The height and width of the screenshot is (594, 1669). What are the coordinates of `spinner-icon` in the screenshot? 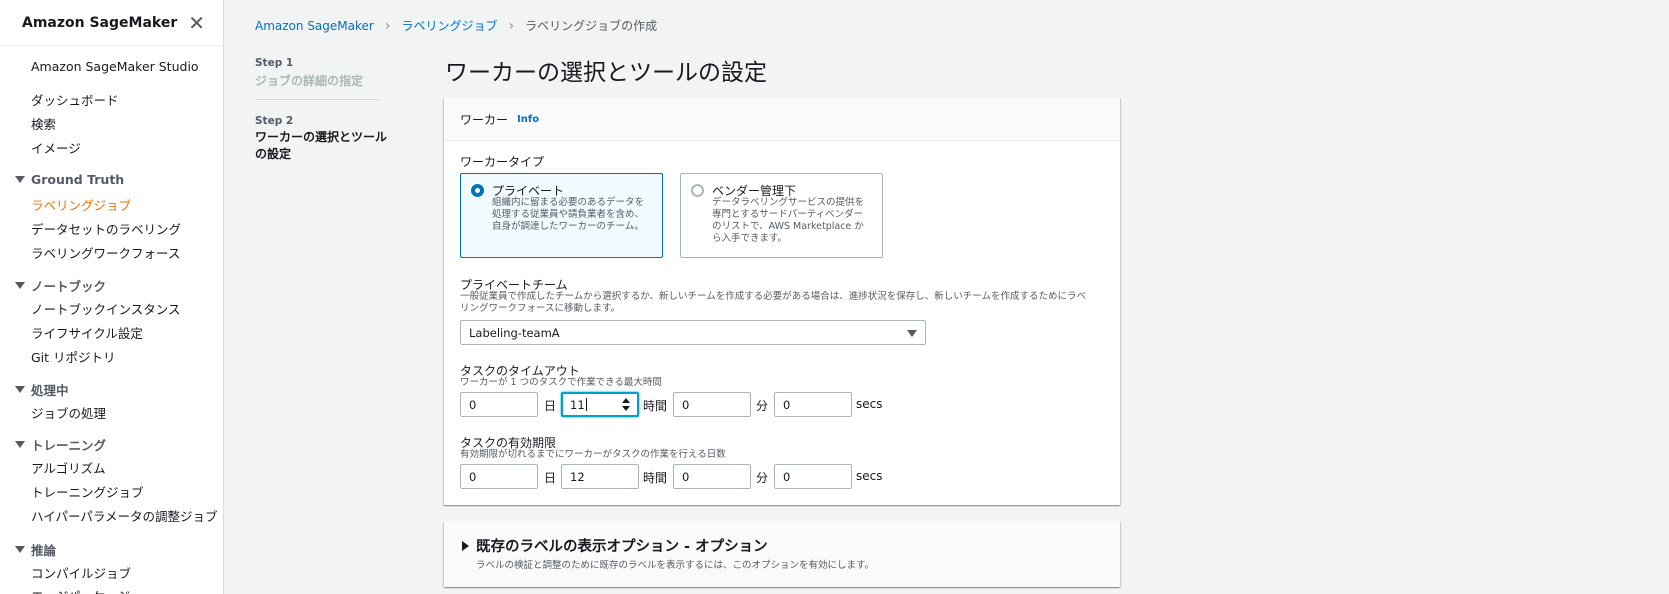 It's located at (626, 404).